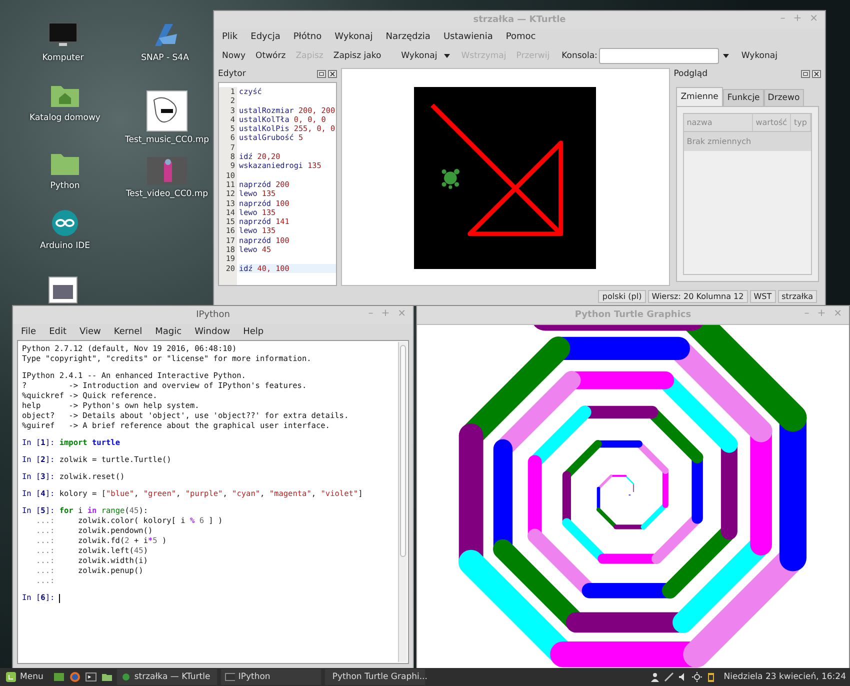 This screenshot has height=686, width=850. Describe the element at coordinates (408, 37) in the screenshot. I see `menu-item: Narzędzia` at that location.